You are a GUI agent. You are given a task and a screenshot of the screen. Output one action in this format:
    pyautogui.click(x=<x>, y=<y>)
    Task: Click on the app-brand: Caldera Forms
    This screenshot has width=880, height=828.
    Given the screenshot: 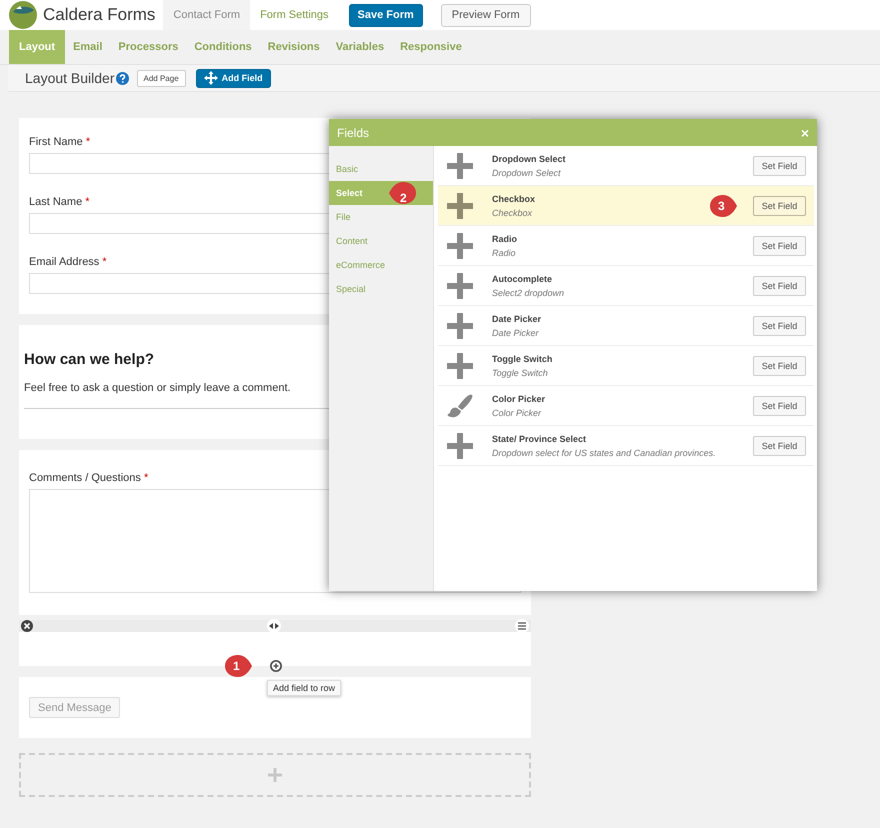 What is the action you would take?
    pyautogui.click(x=99, y=15)
    